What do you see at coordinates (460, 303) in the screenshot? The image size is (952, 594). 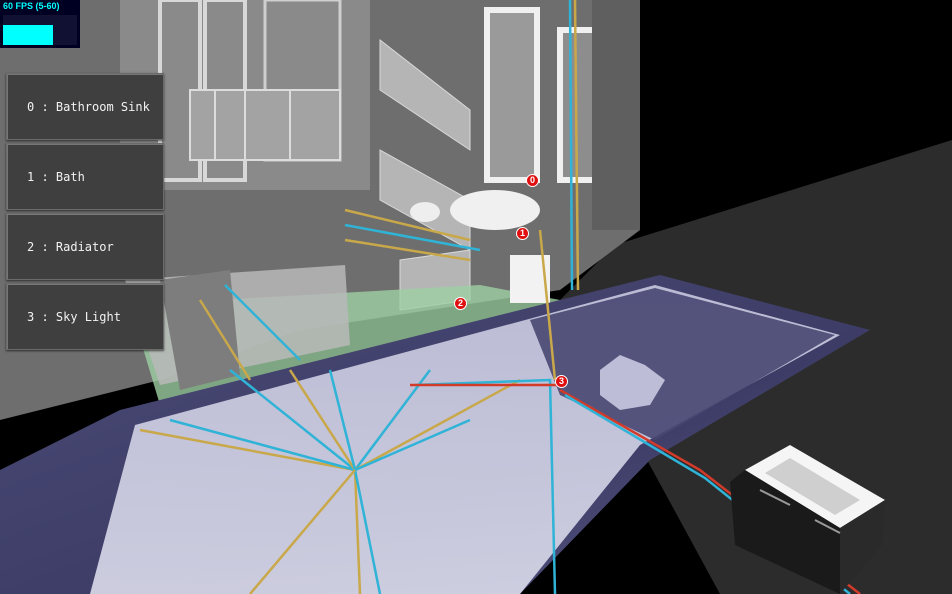 I see `marker-radiator: 2` at bounding box center [460, 303].